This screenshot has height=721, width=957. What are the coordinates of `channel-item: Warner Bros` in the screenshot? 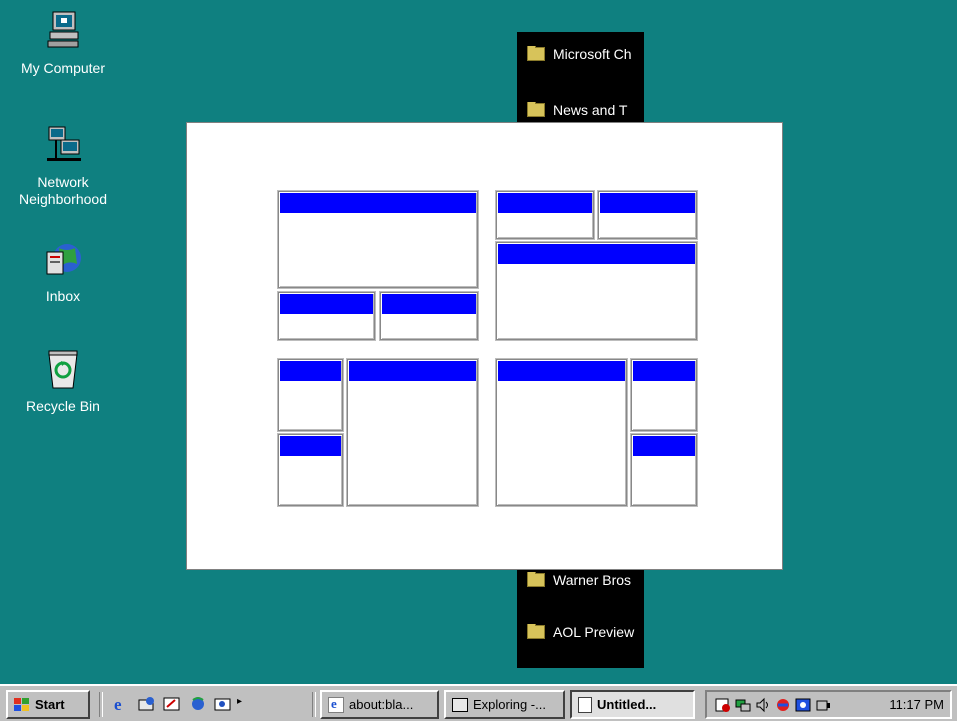 It's located at (584, 580).